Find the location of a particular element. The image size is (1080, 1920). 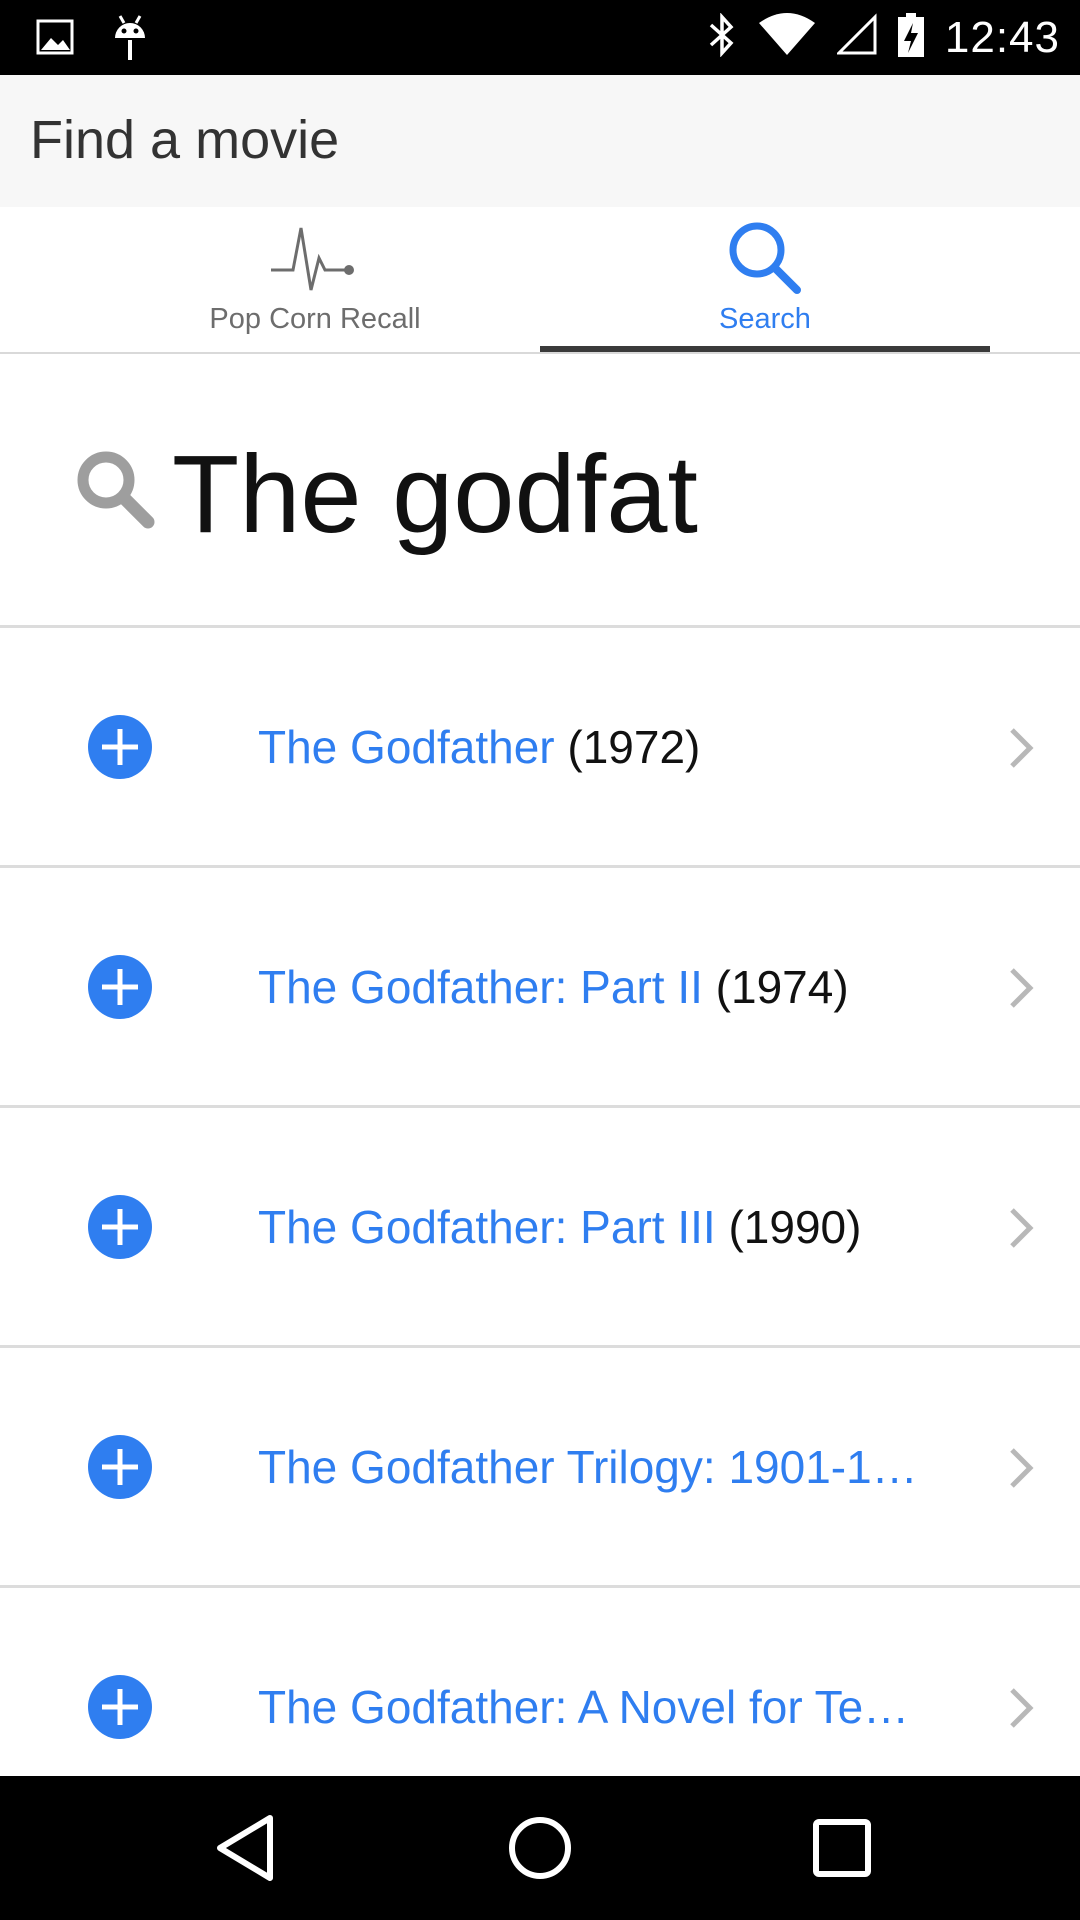

cell-signal-icon is located at coordinates (856, 37).